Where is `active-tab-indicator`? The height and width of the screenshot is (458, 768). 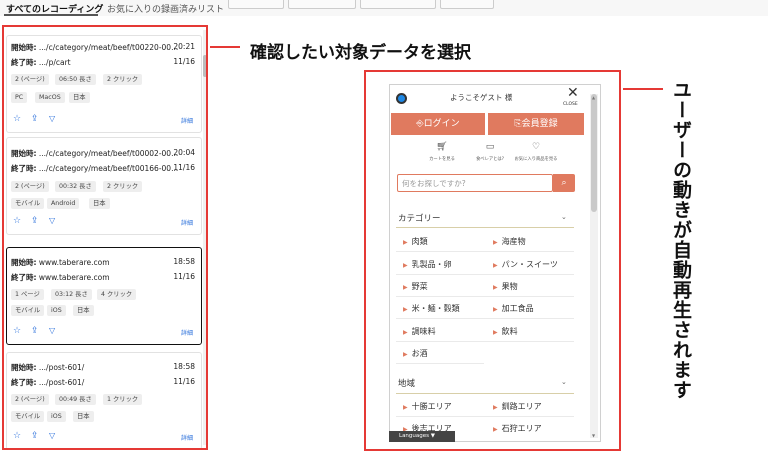 active-tab-indicator is located at coordinates (51, 15).